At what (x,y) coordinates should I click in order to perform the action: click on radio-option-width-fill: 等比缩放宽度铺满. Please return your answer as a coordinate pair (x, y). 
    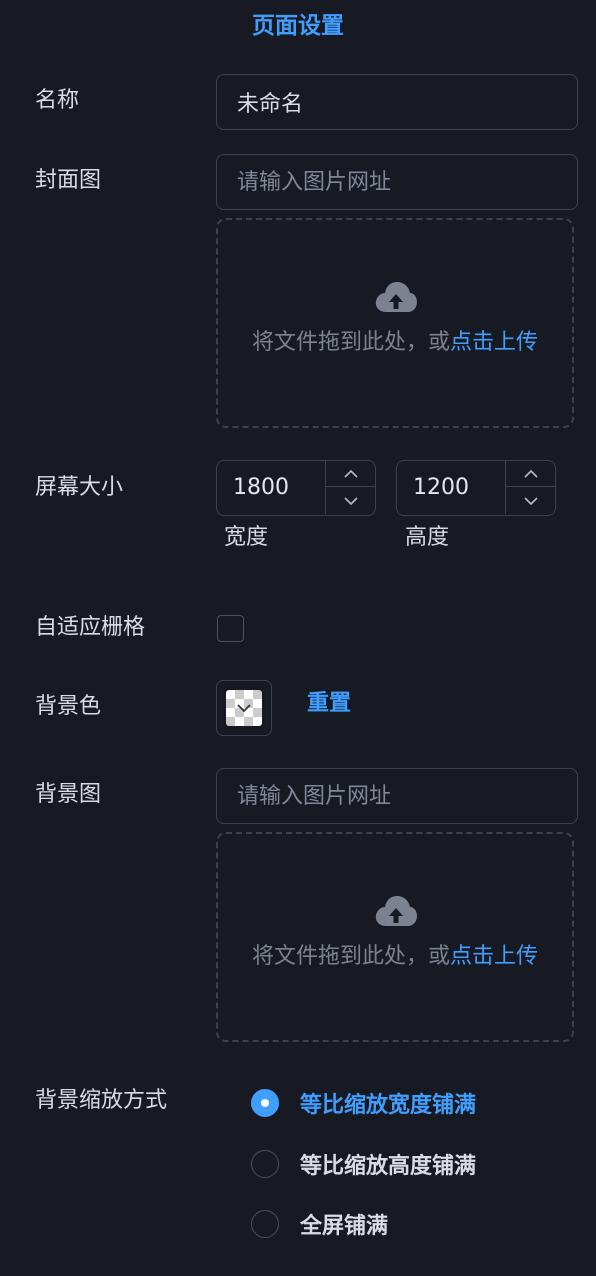
    Looking at the image, I should click on (363, 1103).